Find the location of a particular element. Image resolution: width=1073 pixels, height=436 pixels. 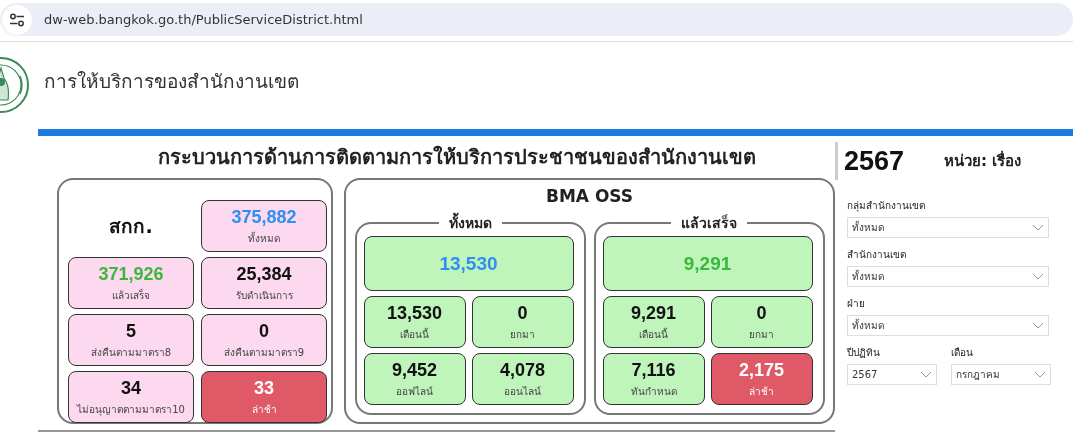

stat-label: ทั้งหมด is located at coordinates (264, 238).